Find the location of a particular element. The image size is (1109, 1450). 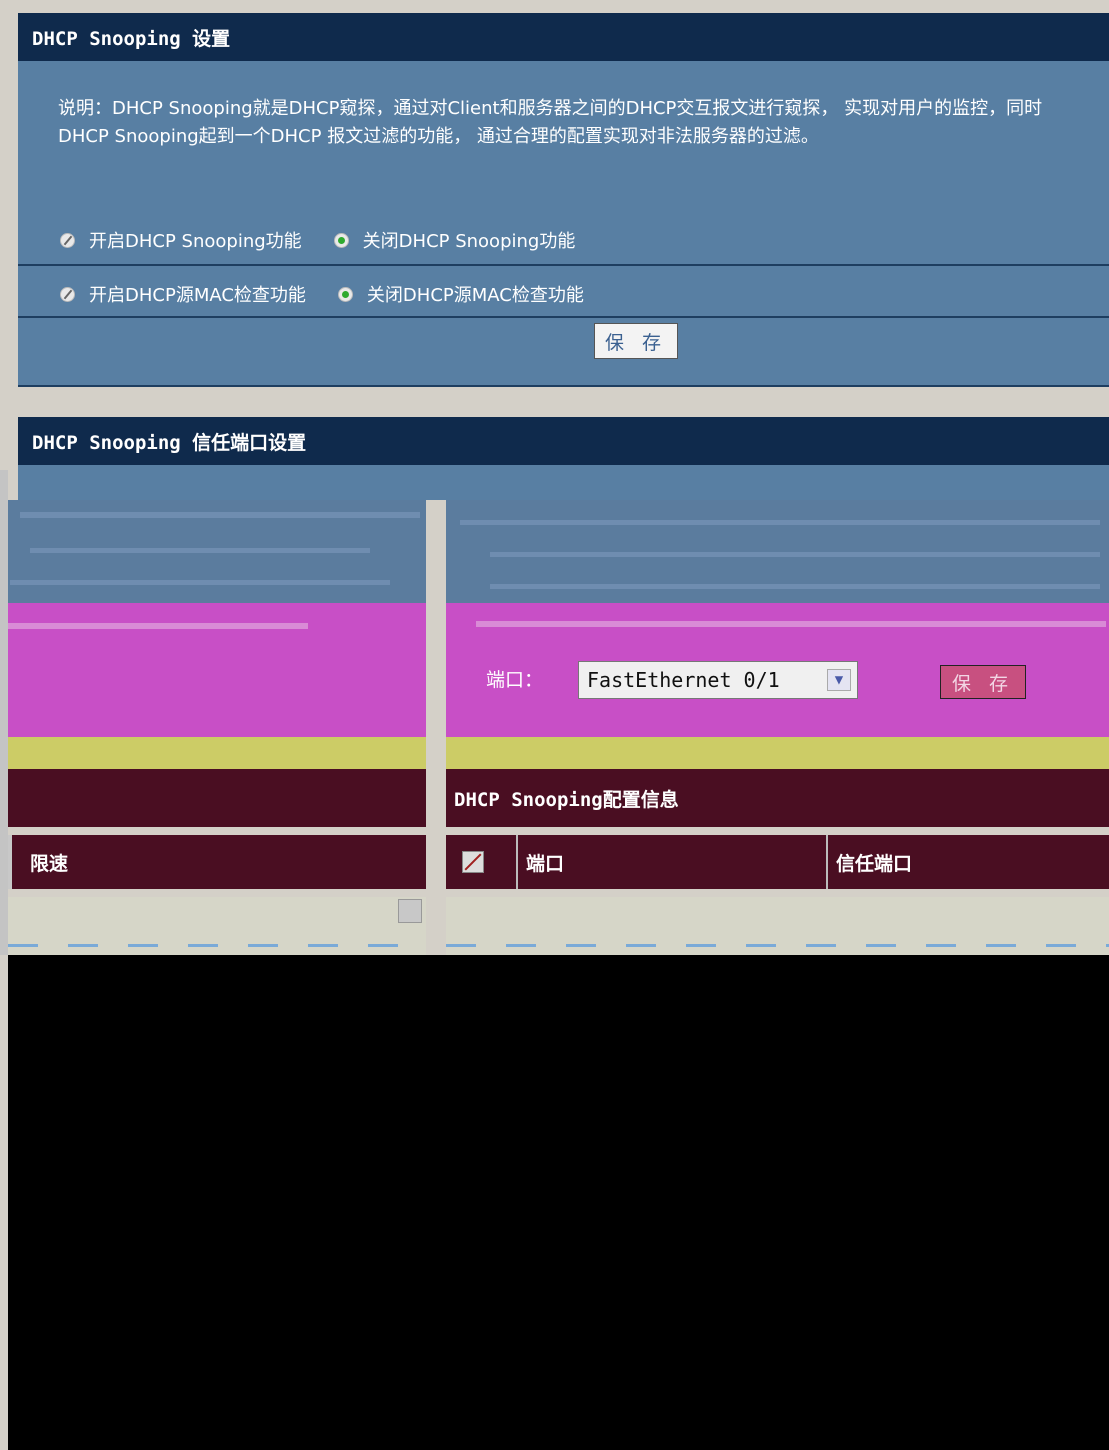

left-table-column-header: 限速 is located at coordinates (217, 862).